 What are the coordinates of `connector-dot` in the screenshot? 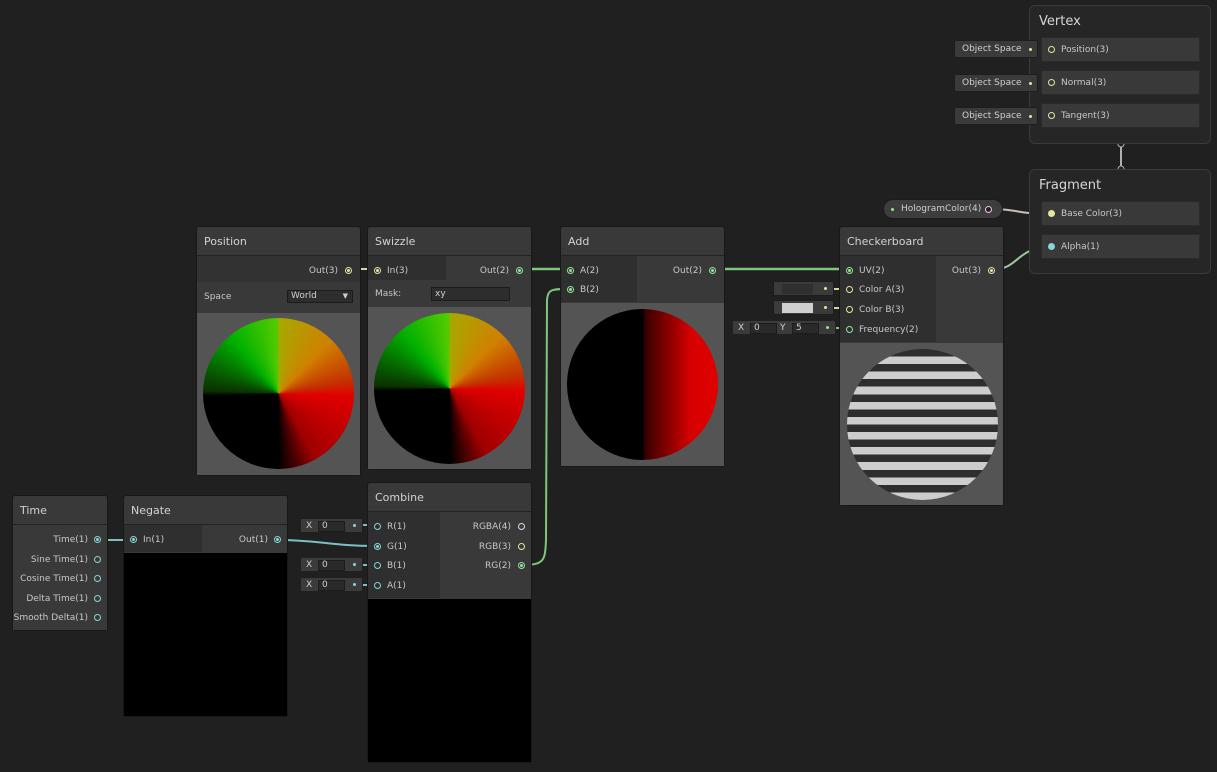 It's located at (827, 327).